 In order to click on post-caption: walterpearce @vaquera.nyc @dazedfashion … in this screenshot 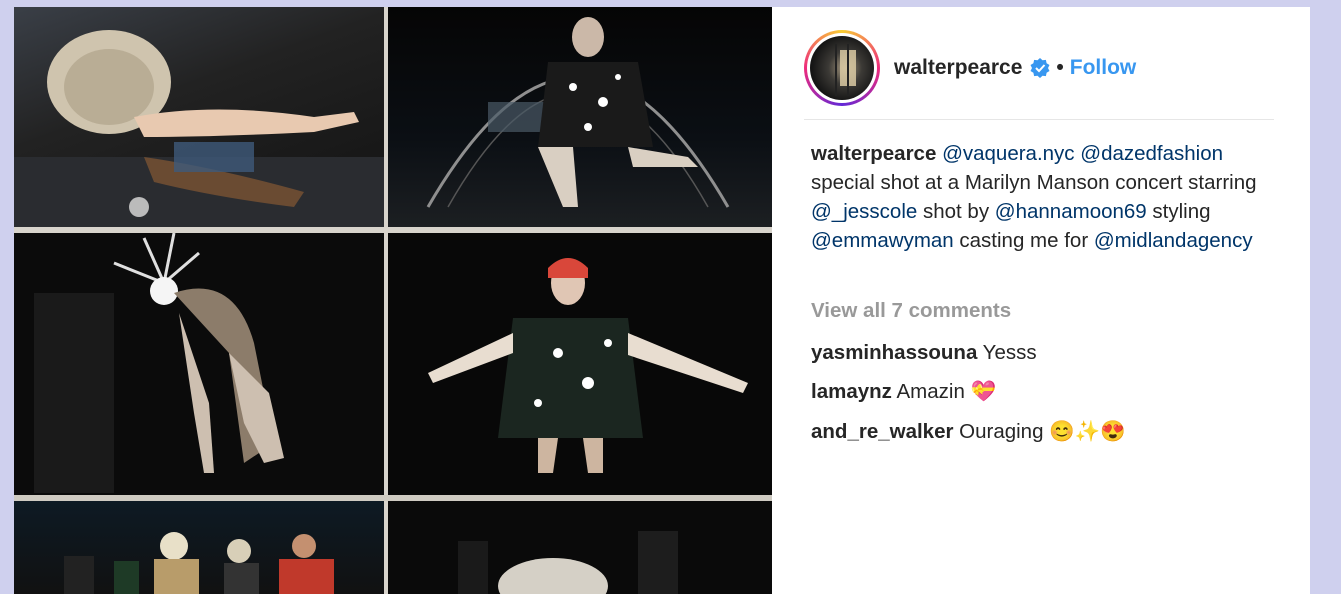, I will do `click(1046, 197)`.